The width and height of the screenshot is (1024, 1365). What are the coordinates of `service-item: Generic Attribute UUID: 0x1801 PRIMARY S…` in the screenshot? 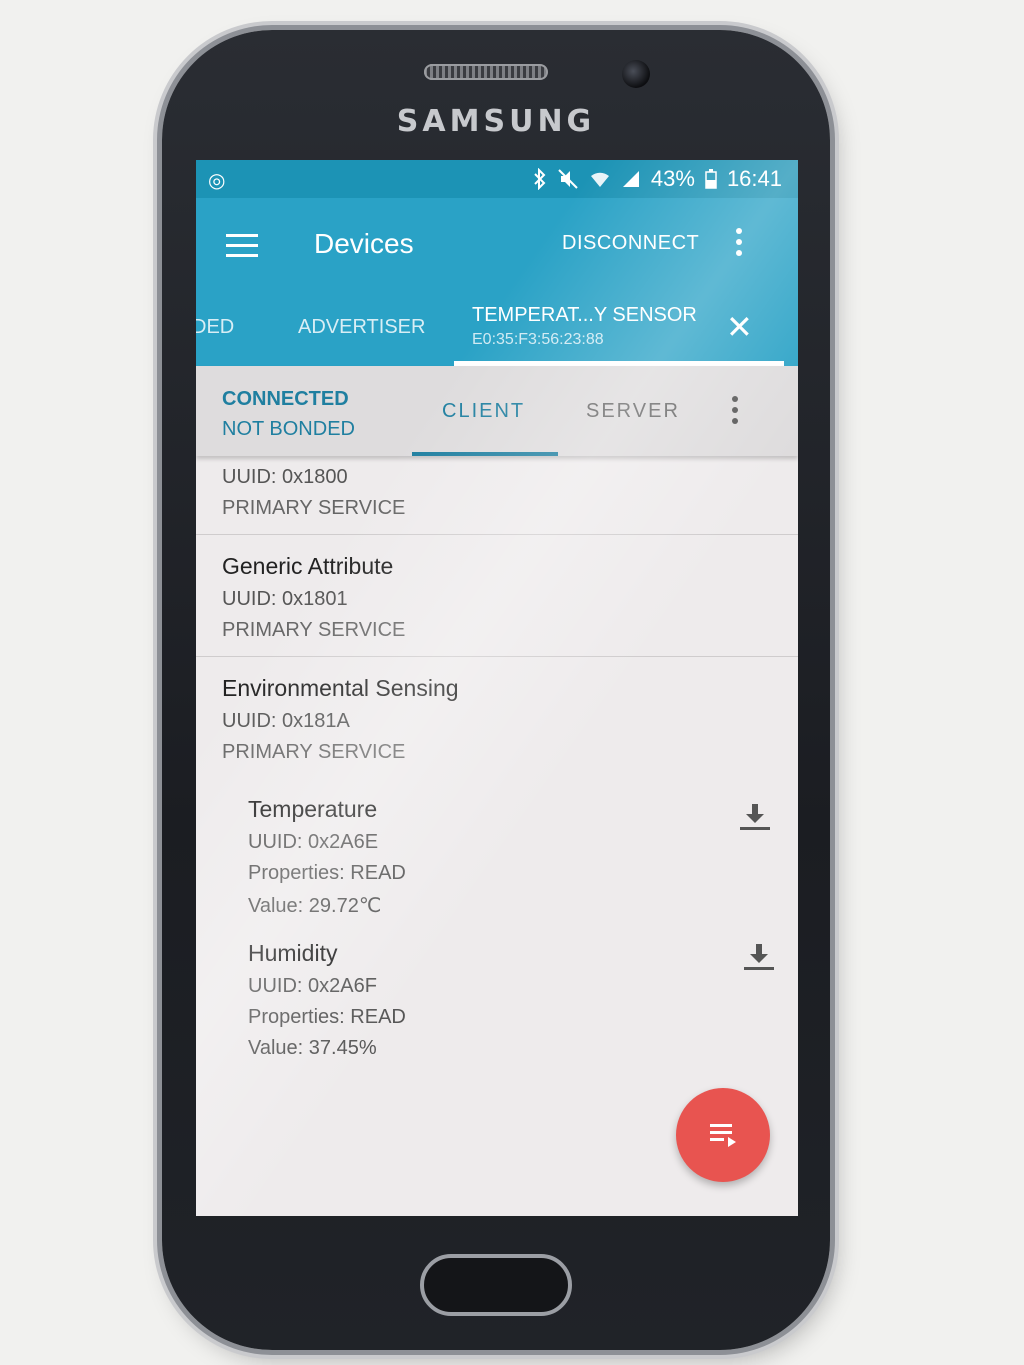 It's located at (497, 596).